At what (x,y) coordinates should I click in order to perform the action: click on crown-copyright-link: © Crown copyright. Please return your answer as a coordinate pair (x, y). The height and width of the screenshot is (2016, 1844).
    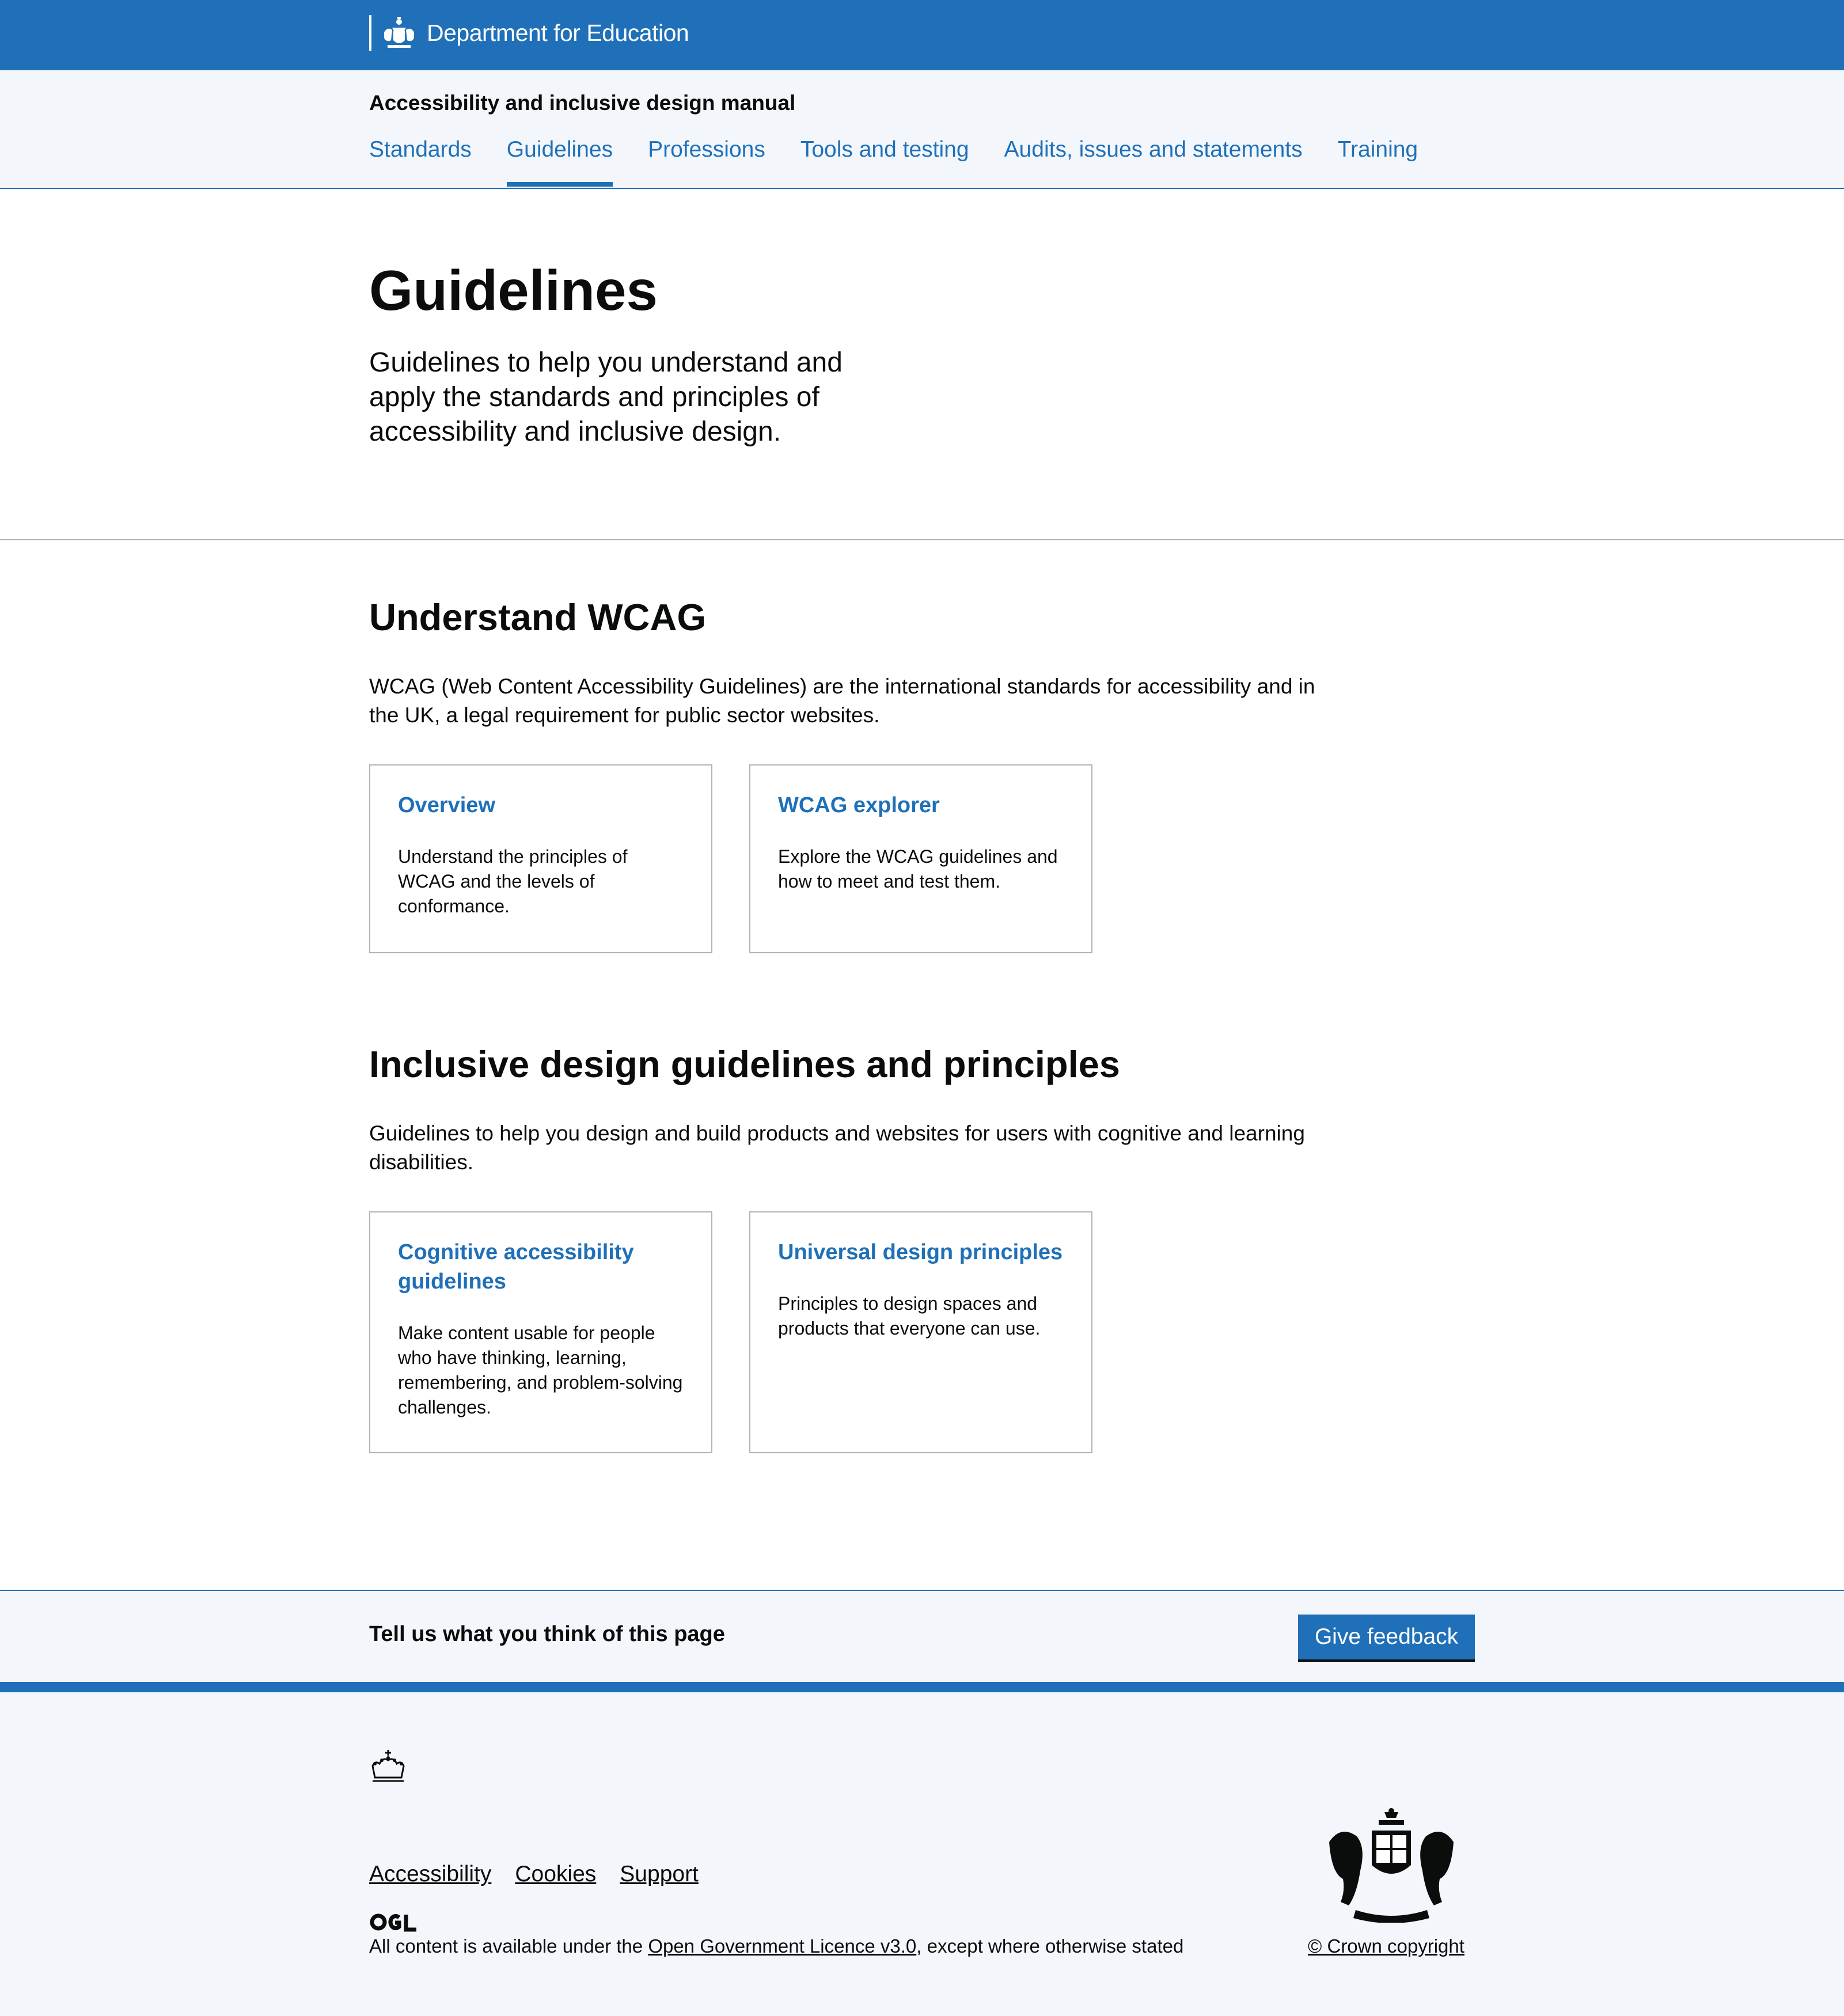
    Looking at the image, I should click on (1386, 1946).